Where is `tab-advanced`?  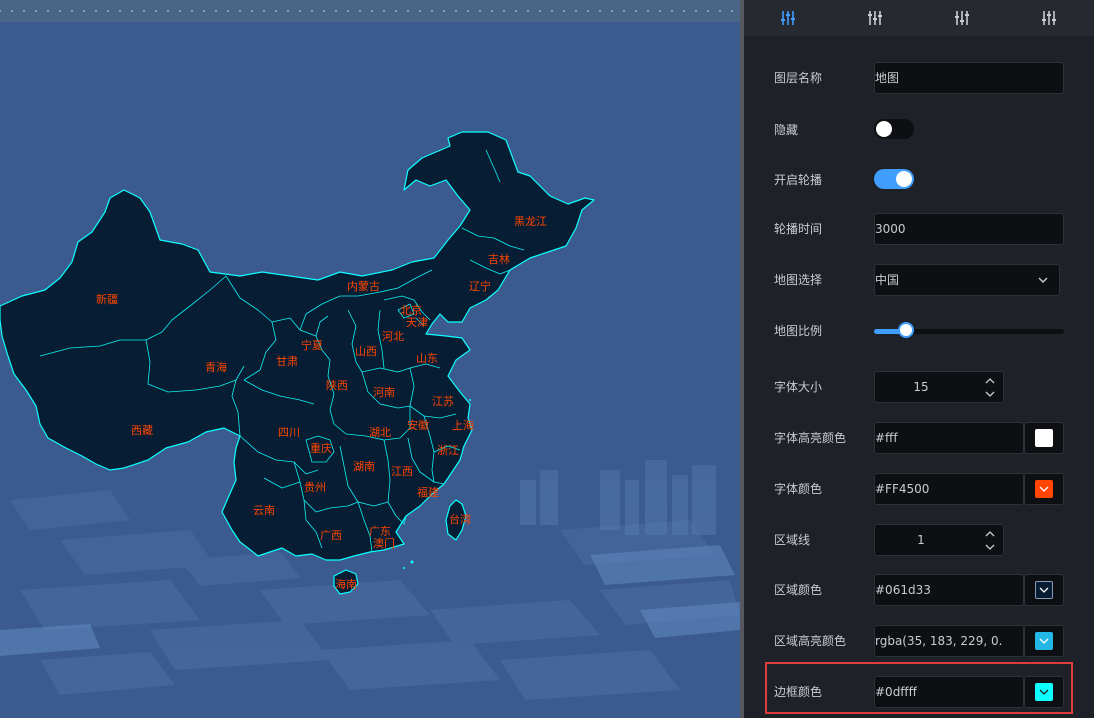
tab-advanced is located at coordinates (1049, 18).